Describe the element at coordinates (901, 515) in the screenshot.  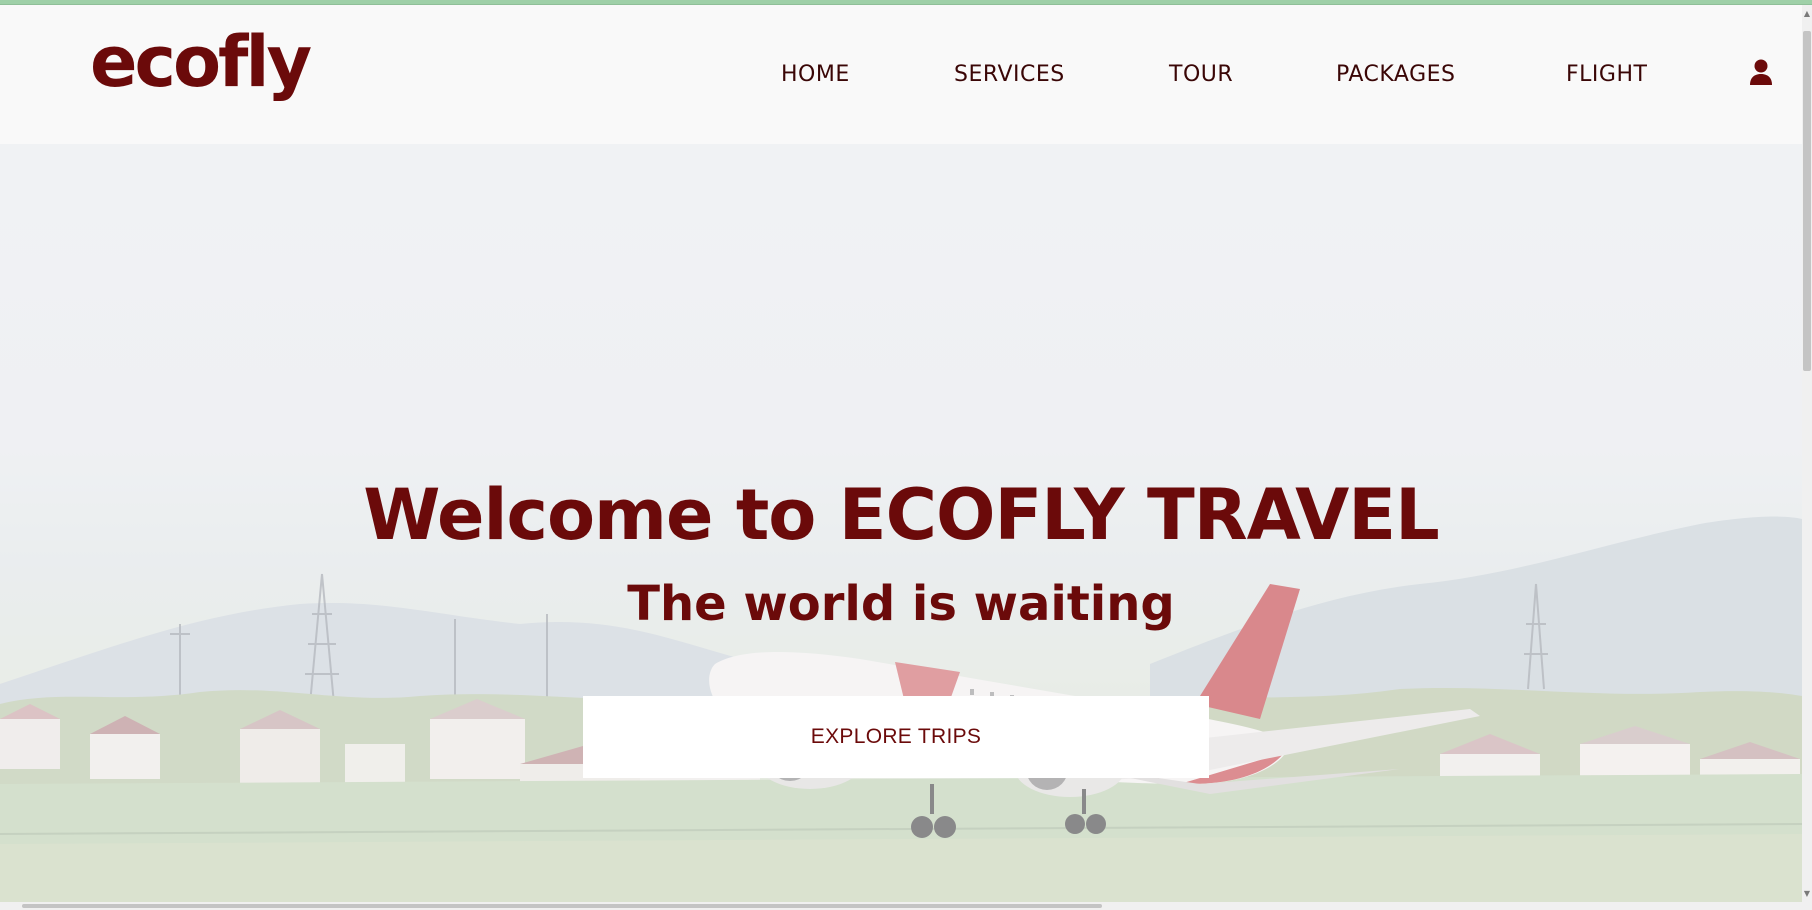
I see `hero-title: Welcome to ECOFLY TRAVEL` at that location.